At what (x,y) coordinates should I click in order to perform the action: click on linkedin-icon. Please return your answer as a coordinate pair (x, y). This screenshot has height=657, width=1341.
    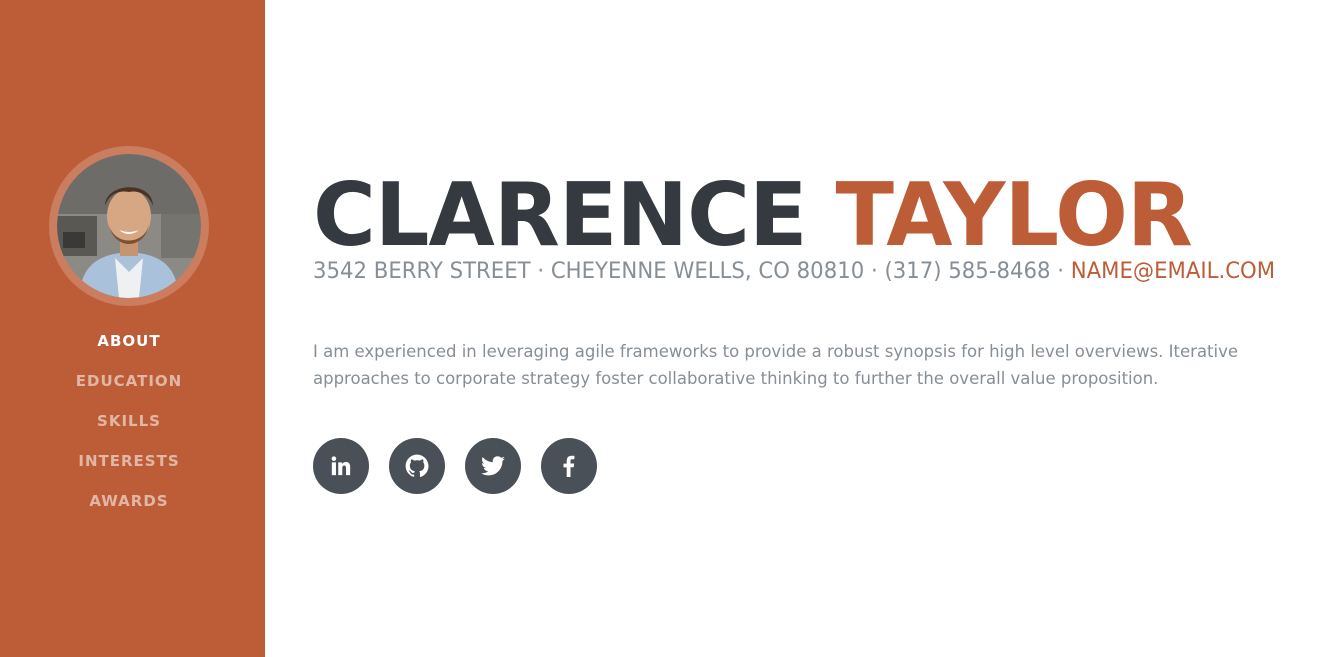
    Looking at the image, I should click on (341, 466).